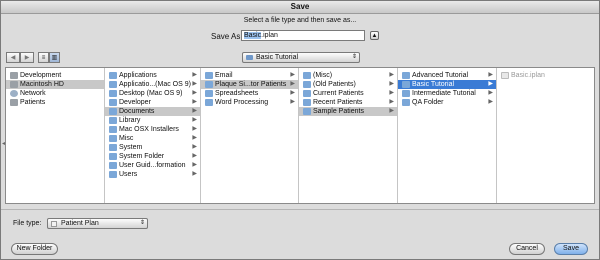 The height and width of the screenshot is (260, 600). Describe the element at coordinates (41, 75) in the screenshot. I see `browser-item-label: Development` at that location.